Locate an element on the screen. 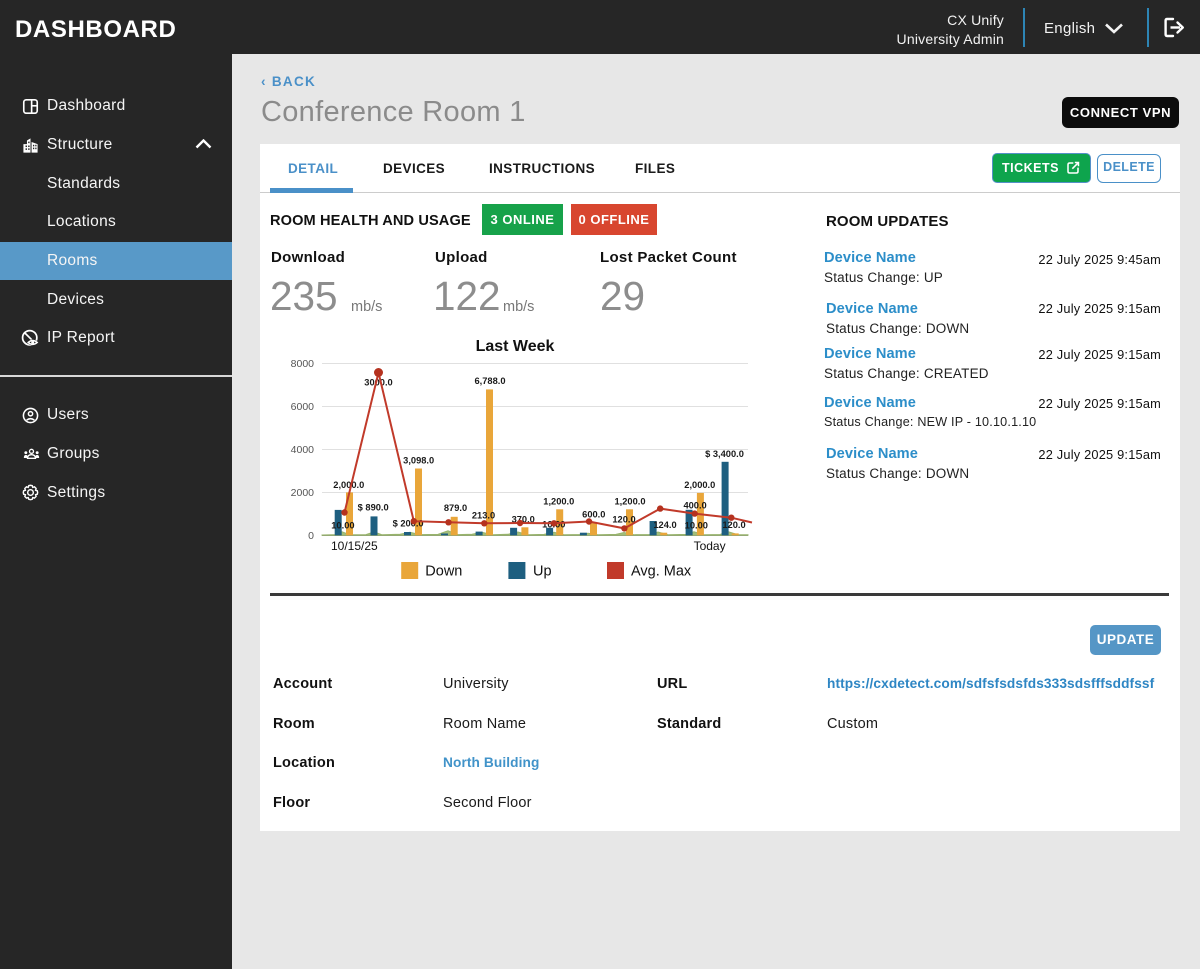 The image size is (1200, 969). svg-text: $ 3,400.0 is located at coordinates (724, 454).